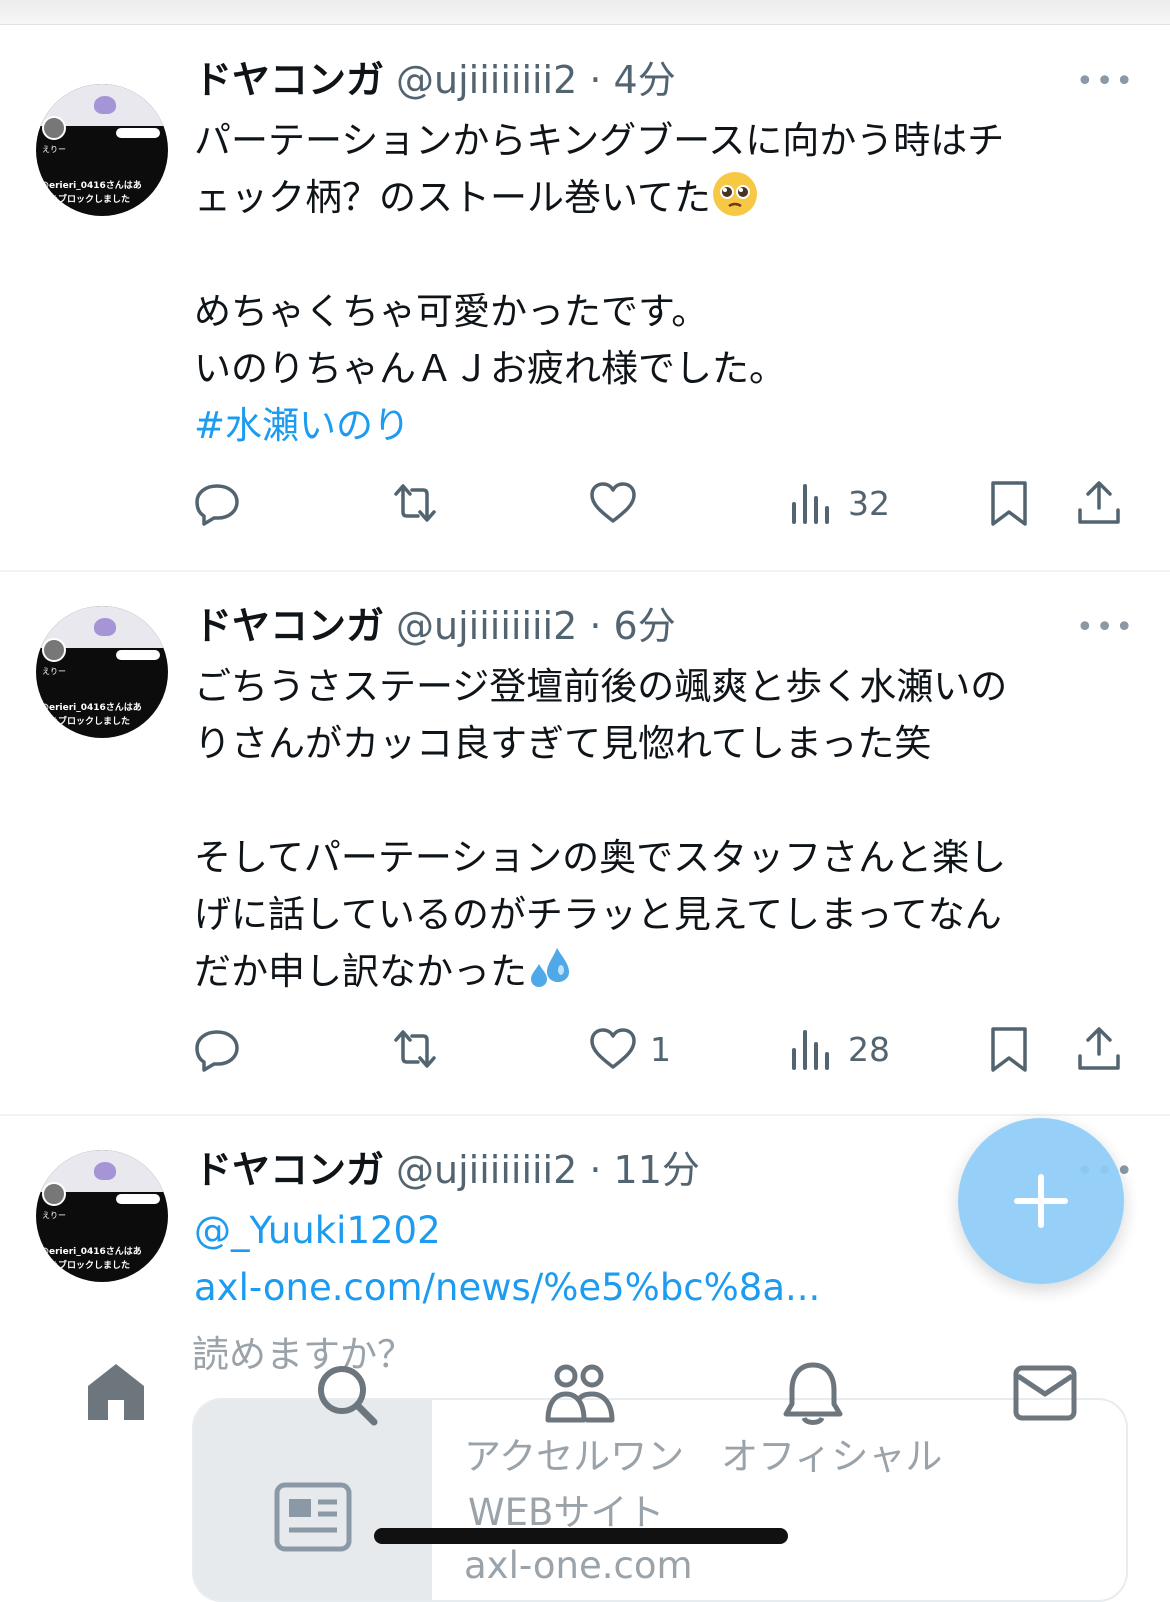  Describe the element at coordinates (659, 425) in the screenshot. I see `hashtag-link: #水瀬いのり` at that location.